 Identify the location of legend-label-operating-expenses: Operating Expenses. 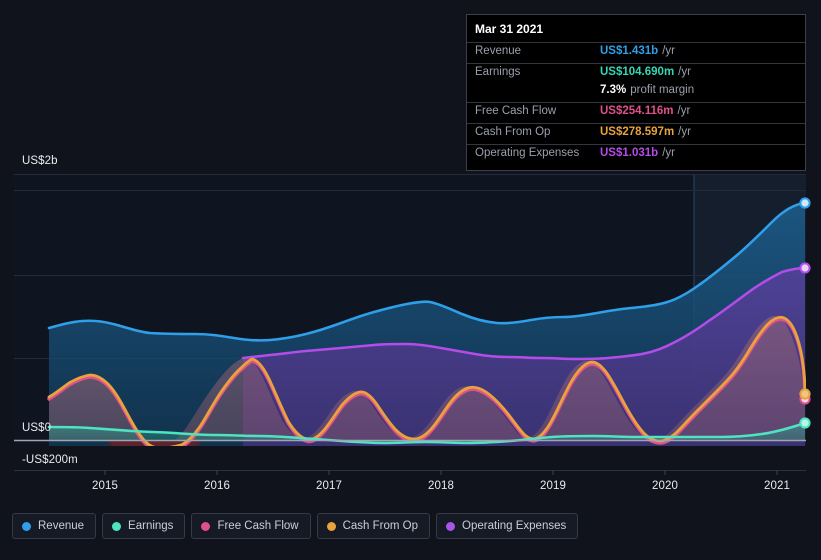
(514, 526).